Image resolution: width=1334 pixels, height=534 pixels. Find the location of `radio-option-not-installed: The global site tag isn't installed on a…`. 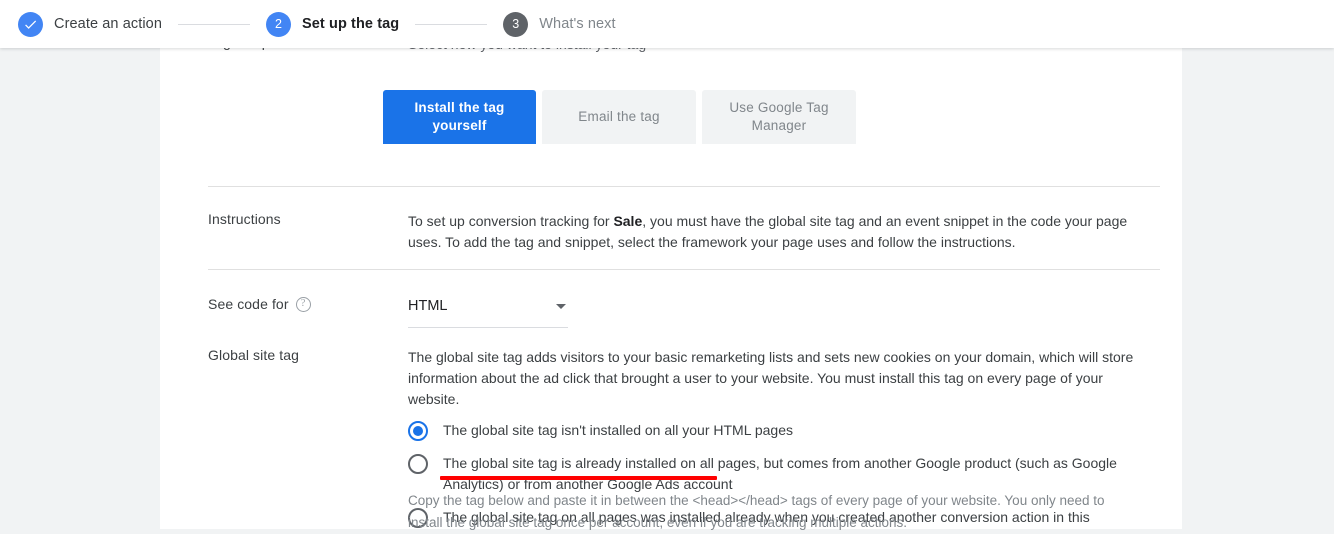

radio-option-not-installed: The global site tag isn't installed on a… is located at coordinates (771, 430).